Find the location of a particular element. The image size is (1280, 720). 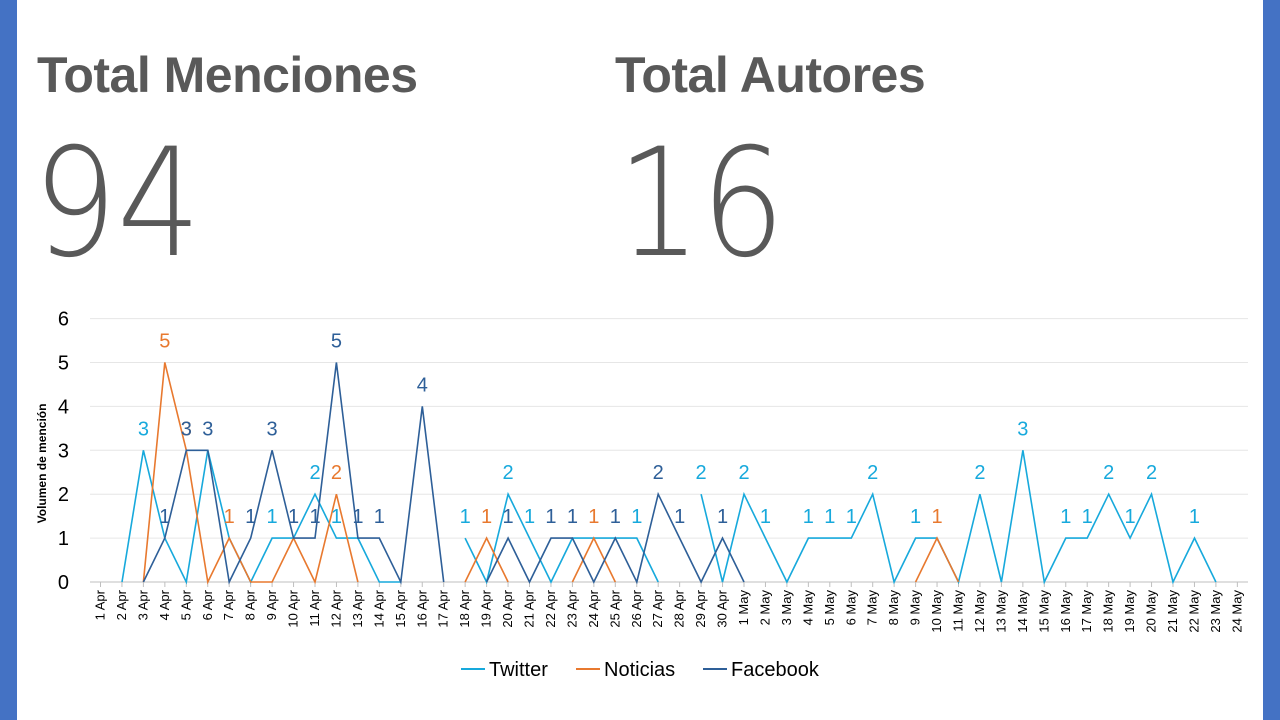

series-line-facebook is located at coordinates (293, 473).